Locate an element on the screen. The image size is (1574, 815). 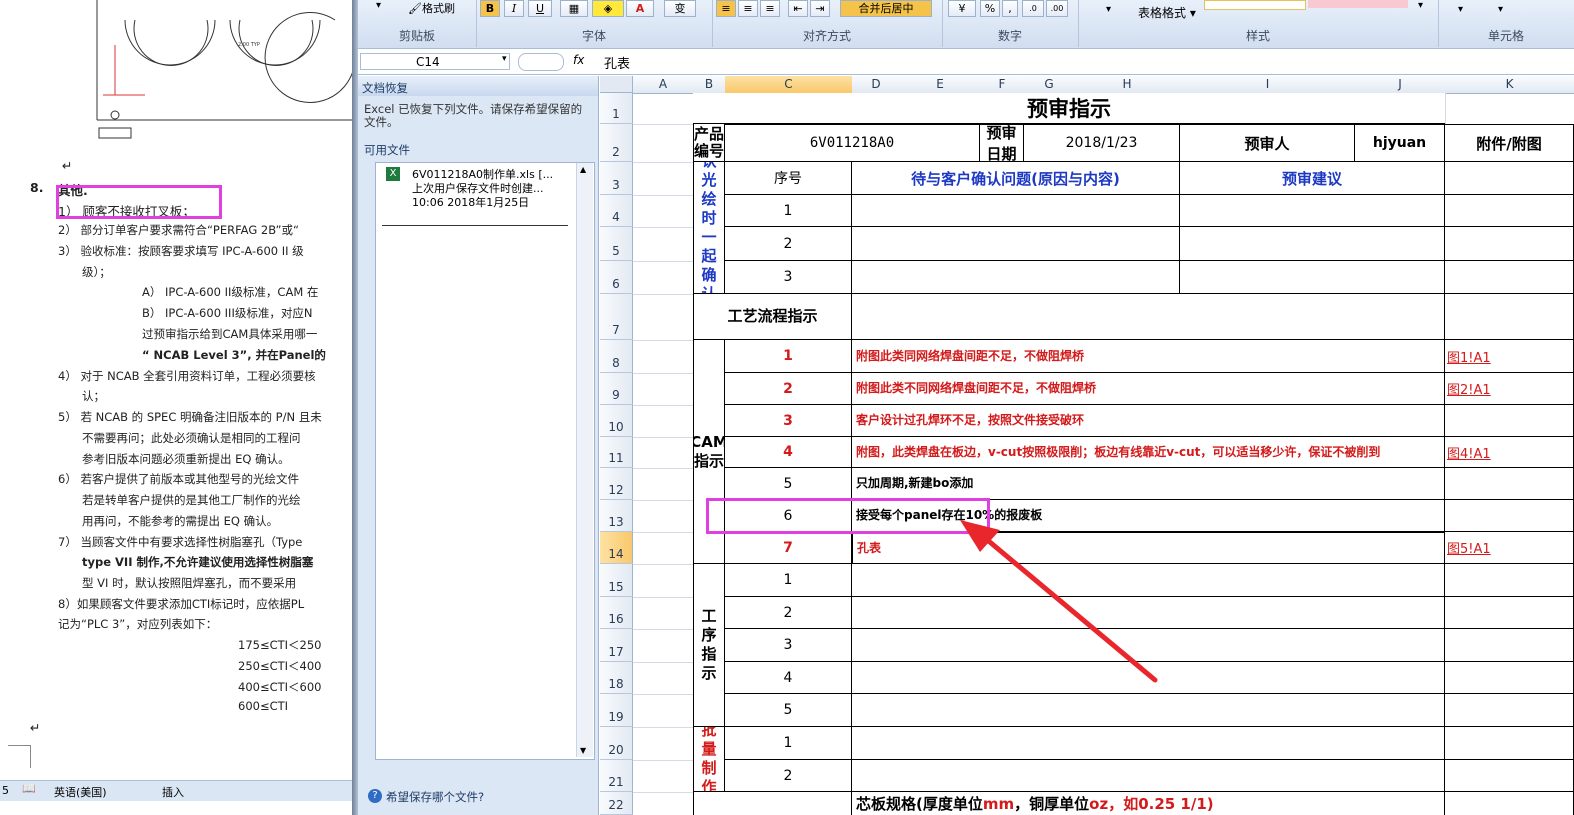
row-header-22: 22 is located at coordinates (616, 803).